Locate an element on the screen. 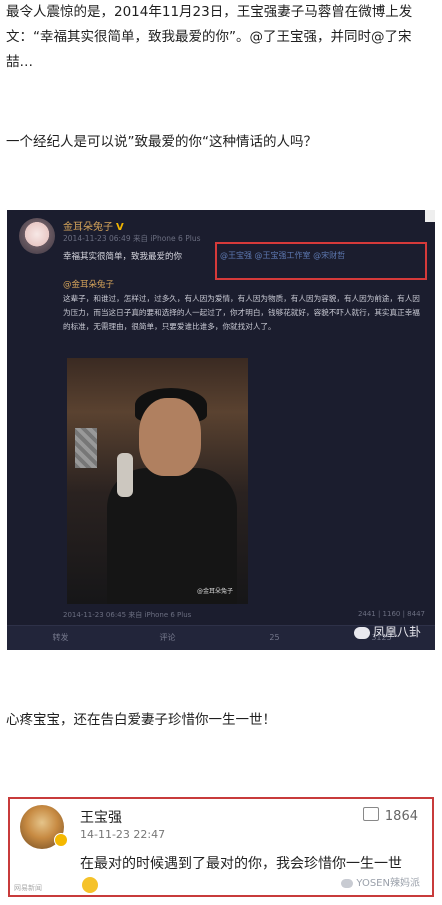 The width and height of the screenshot is (442, 905). blurred-face is located at coordinates (86, 448).